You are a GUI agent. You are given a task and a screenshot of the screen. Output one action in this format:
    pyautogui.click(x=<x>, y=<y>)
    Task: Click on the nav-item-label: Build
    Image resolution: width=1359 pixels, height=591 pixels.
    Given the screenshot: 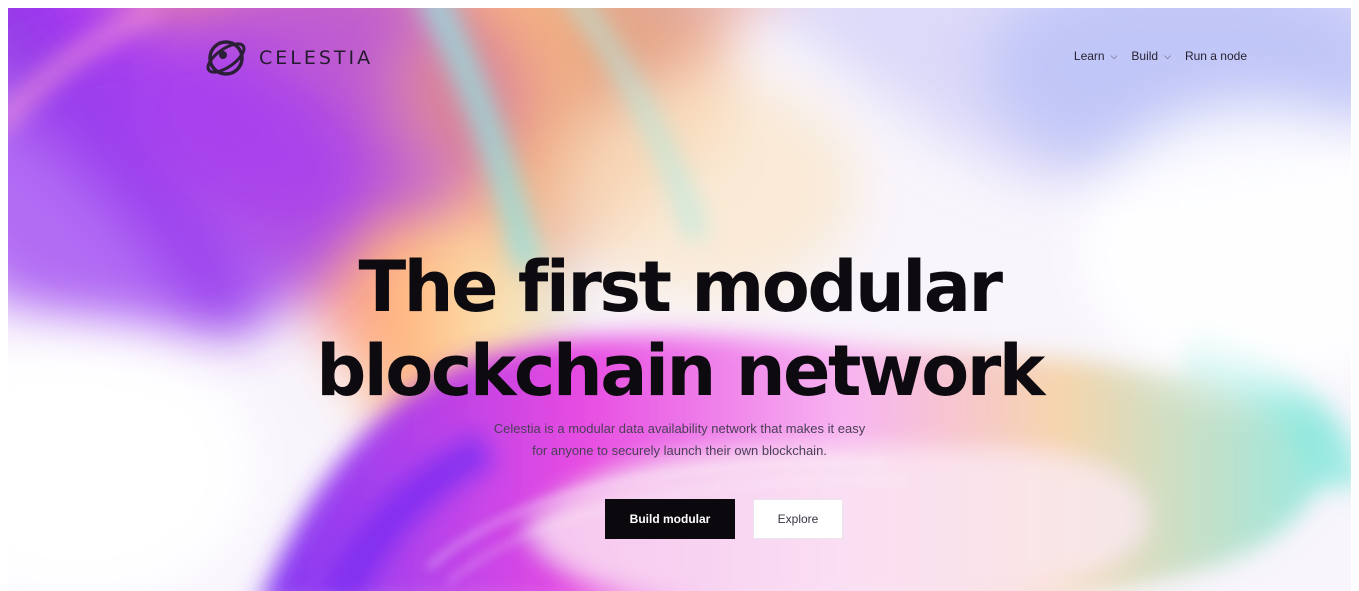 What is the action you would take?
    pyautogui.click(x=1145, y=56)
    